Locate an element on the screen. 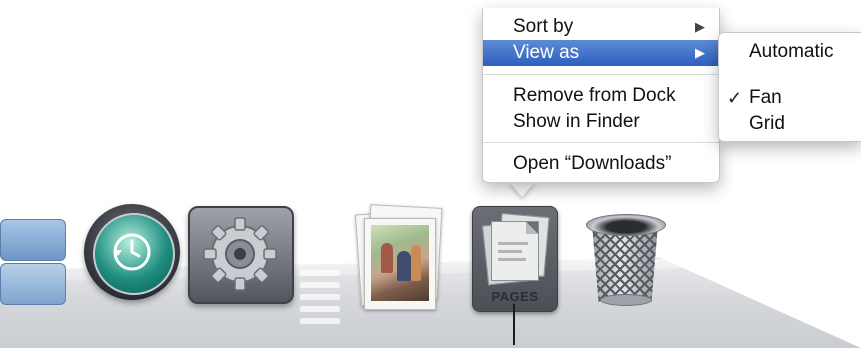  dock-divider is located at coordinates (320, 305).